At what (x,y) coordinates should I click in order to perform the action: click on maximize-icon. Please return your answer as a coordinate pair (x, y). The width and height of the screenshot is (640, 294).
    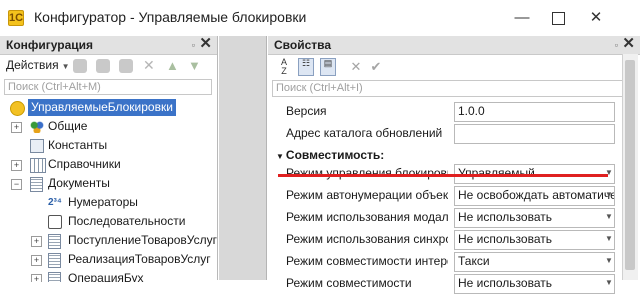
    Looking at the image, I should click on (558, 18).